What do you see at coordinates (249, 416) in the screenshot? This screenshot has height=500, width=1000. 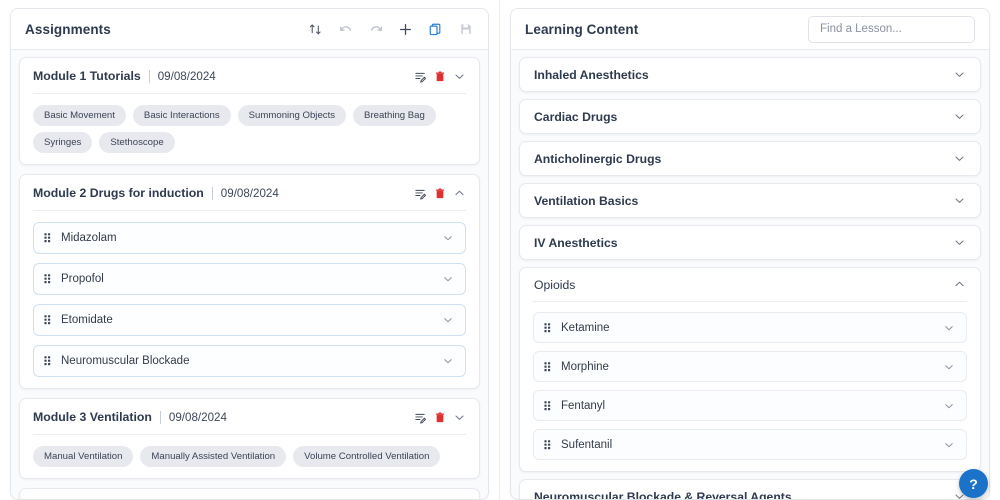 I see `module-header: Module 3 Ventilation 09/08/2024` at bounding box center [249, 416].